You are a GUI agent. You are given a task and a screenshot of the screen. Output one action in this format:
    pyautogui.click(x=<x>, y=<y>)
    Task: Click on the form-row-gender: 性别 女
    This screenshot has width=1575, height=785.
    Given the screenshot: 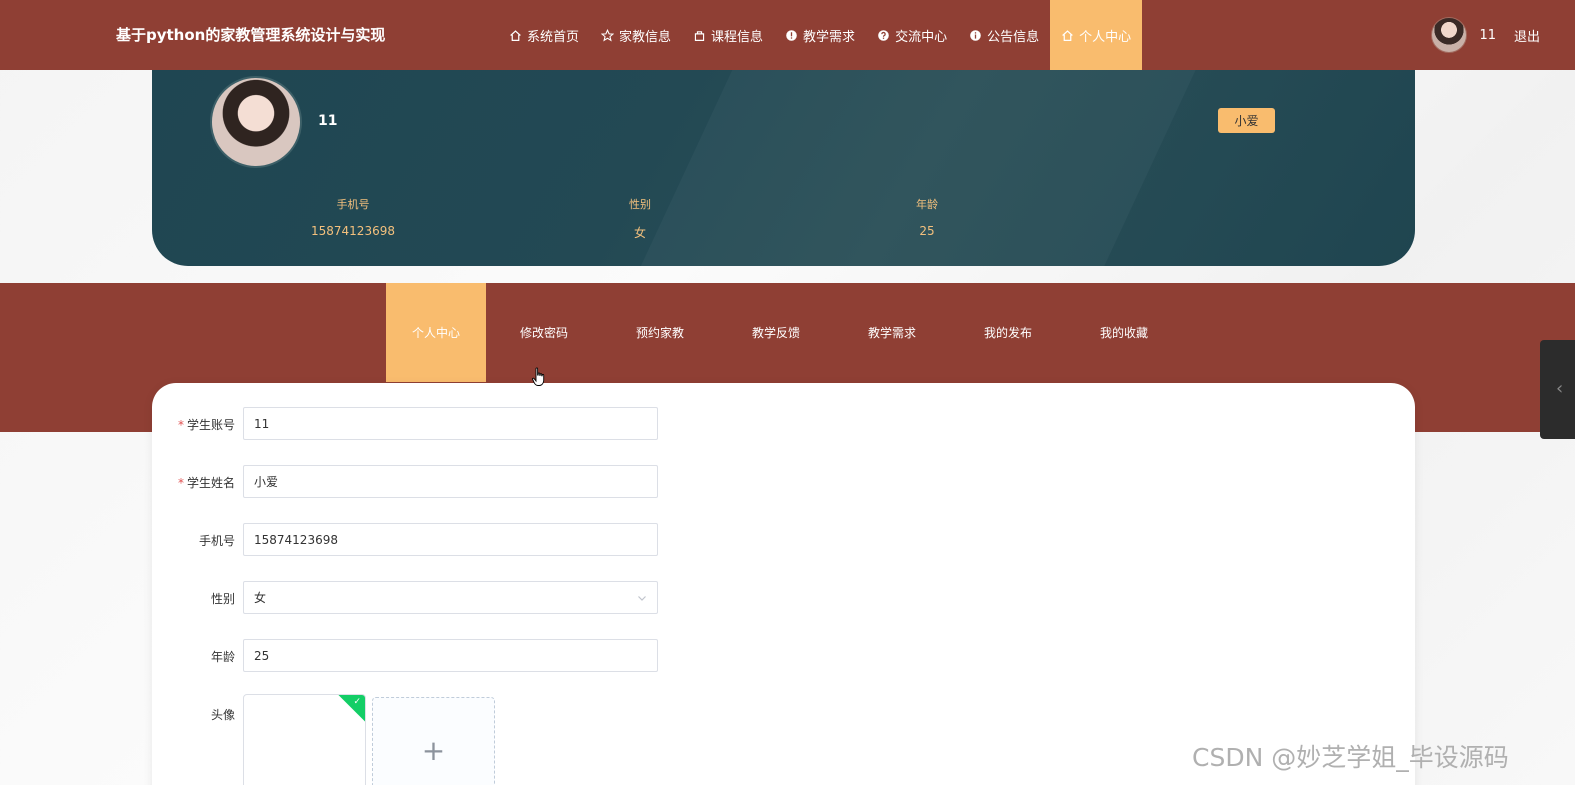 What is the action you would take?
    pyautogui.click(x=412, y=597)
    